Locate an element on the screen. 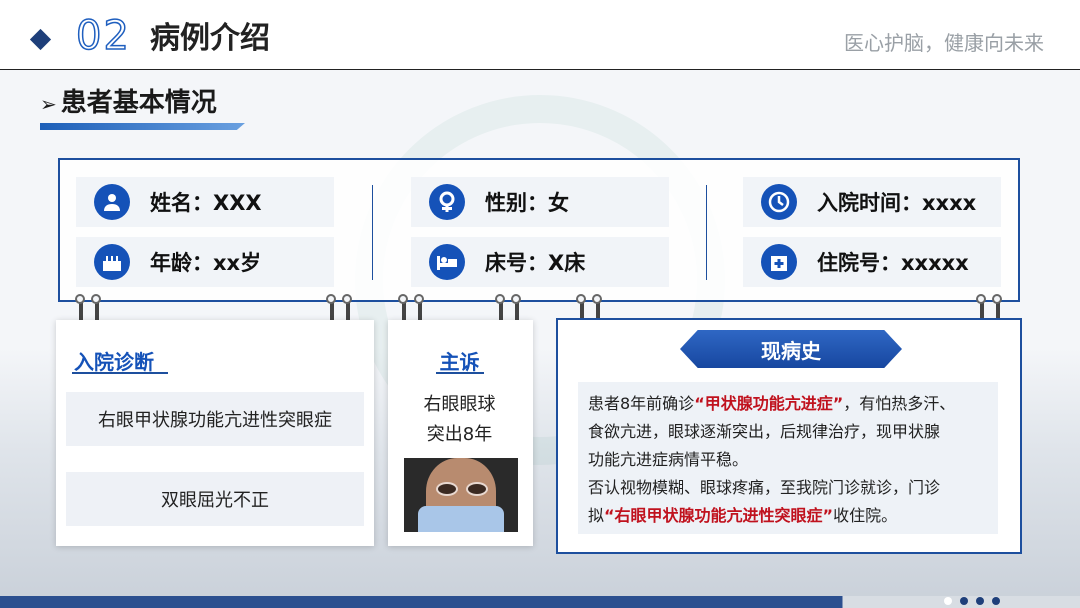 The height and width of the screenshot is (608, 1080). history-line: 患者8年前确诊“甲状腺功能亢进症”，有怕热多汗、 is located at coordinates (793, 404).